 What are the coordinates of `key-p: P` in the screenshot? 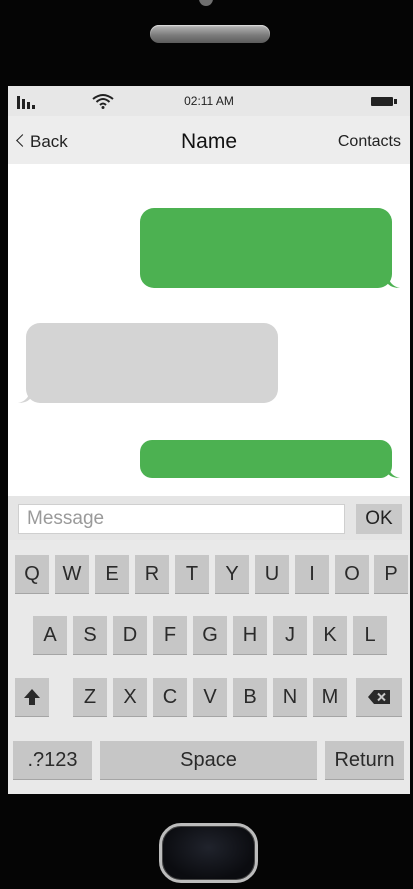 It's located at (391, 574).